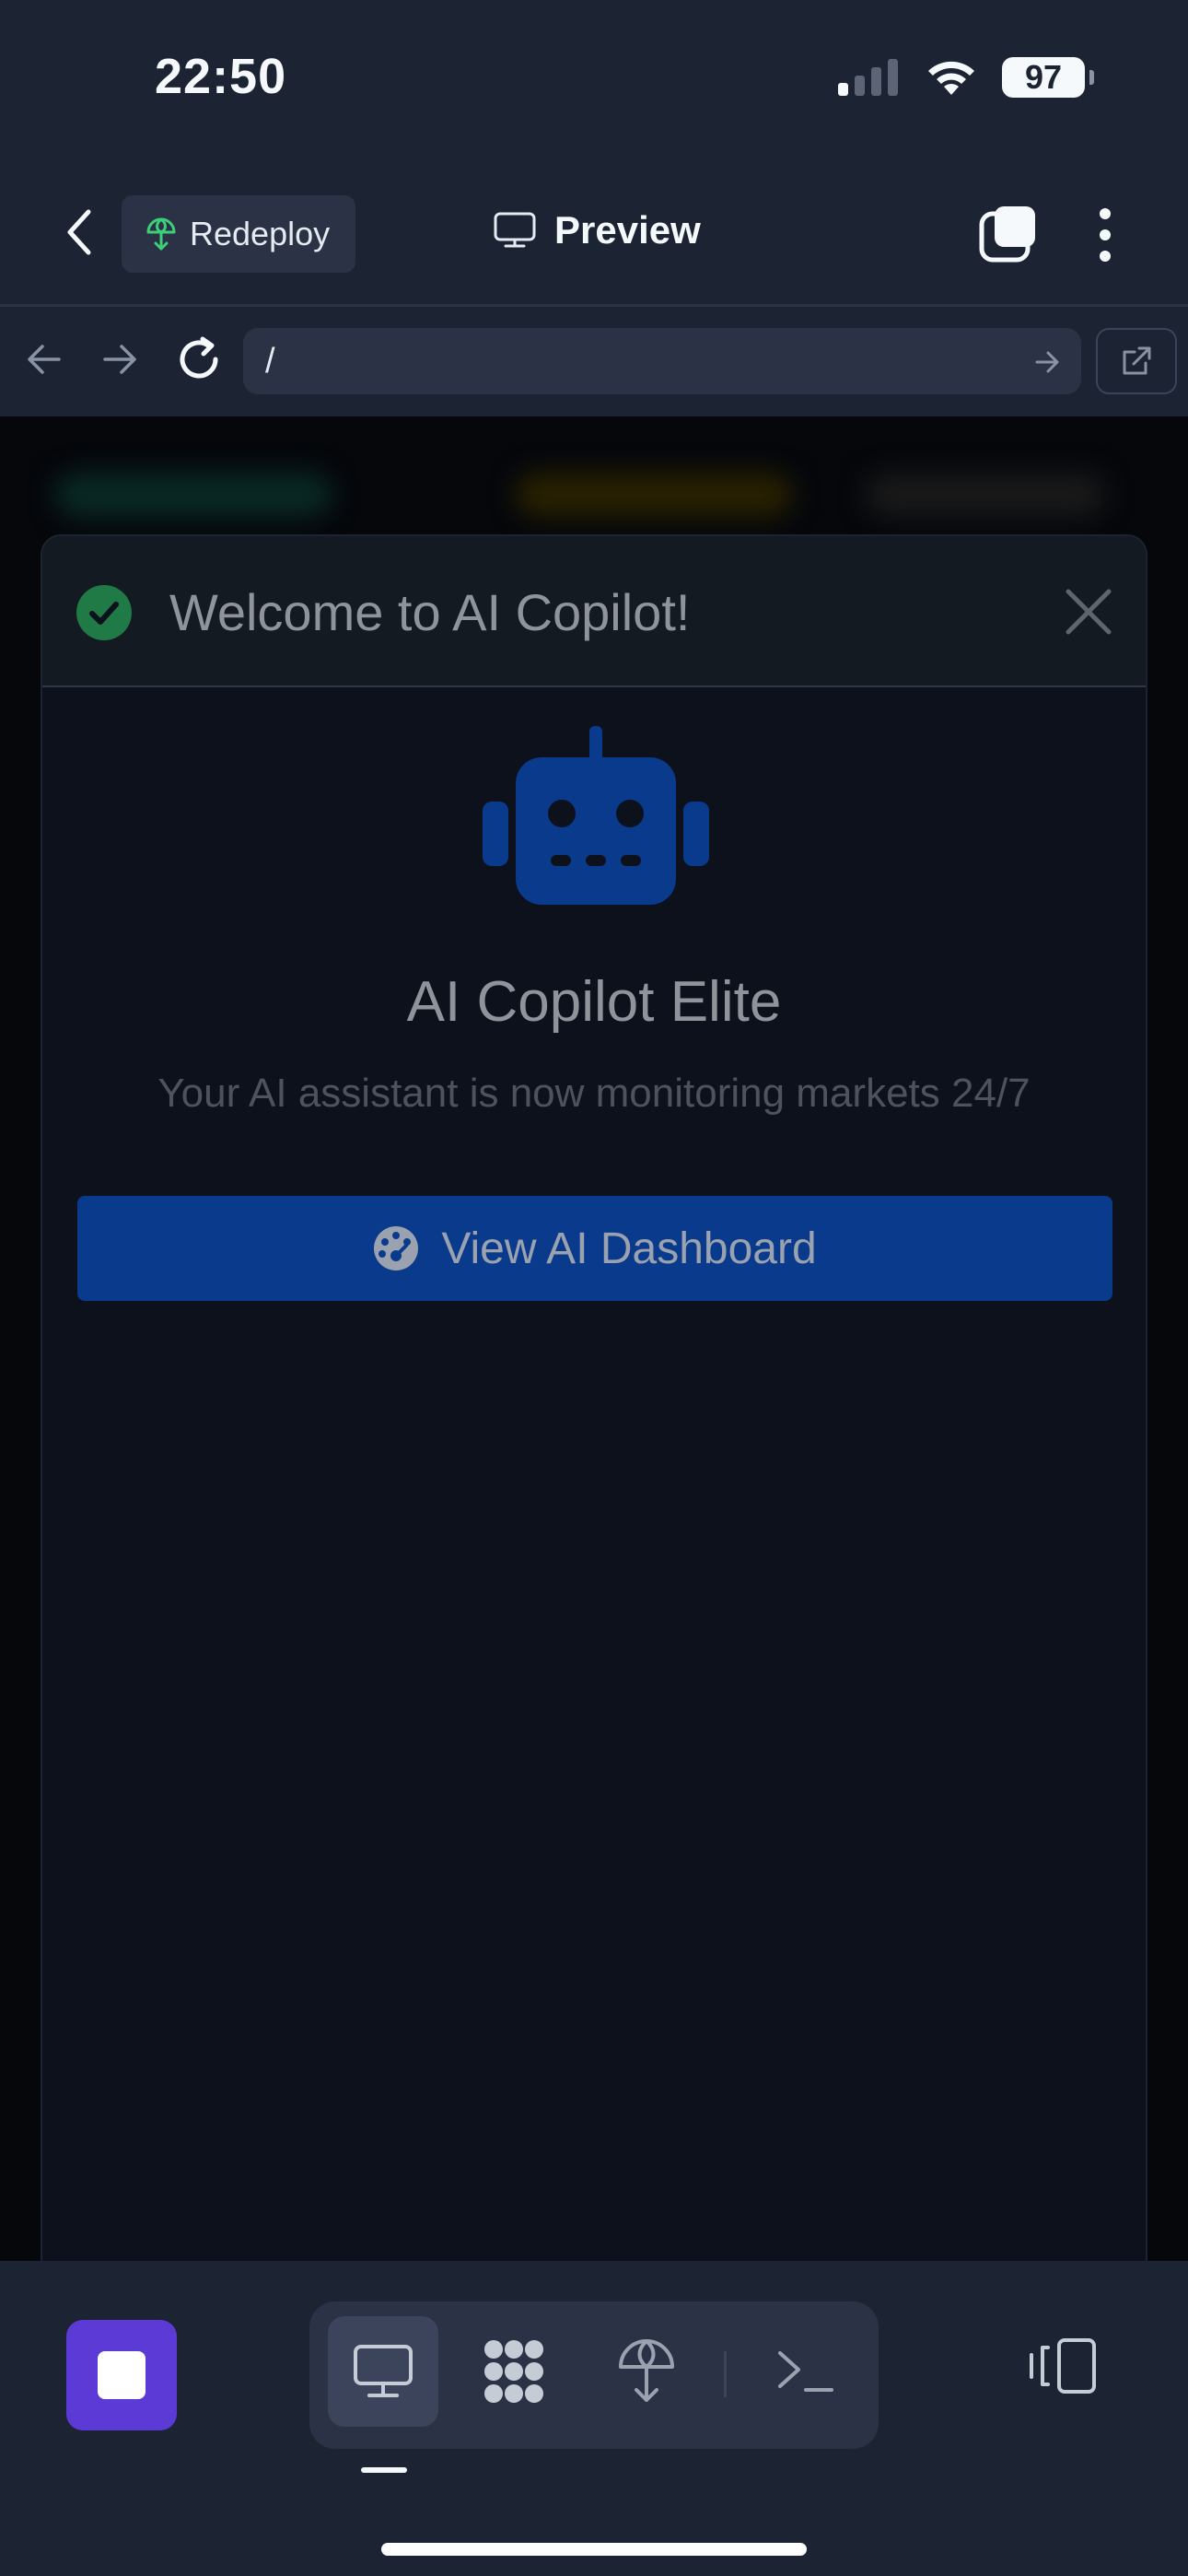 This screenshot has width=1188, height=2576. Describe the element at coordinates (868, 77) in the screenshot. I see `cellular-signal-icon` at that location.